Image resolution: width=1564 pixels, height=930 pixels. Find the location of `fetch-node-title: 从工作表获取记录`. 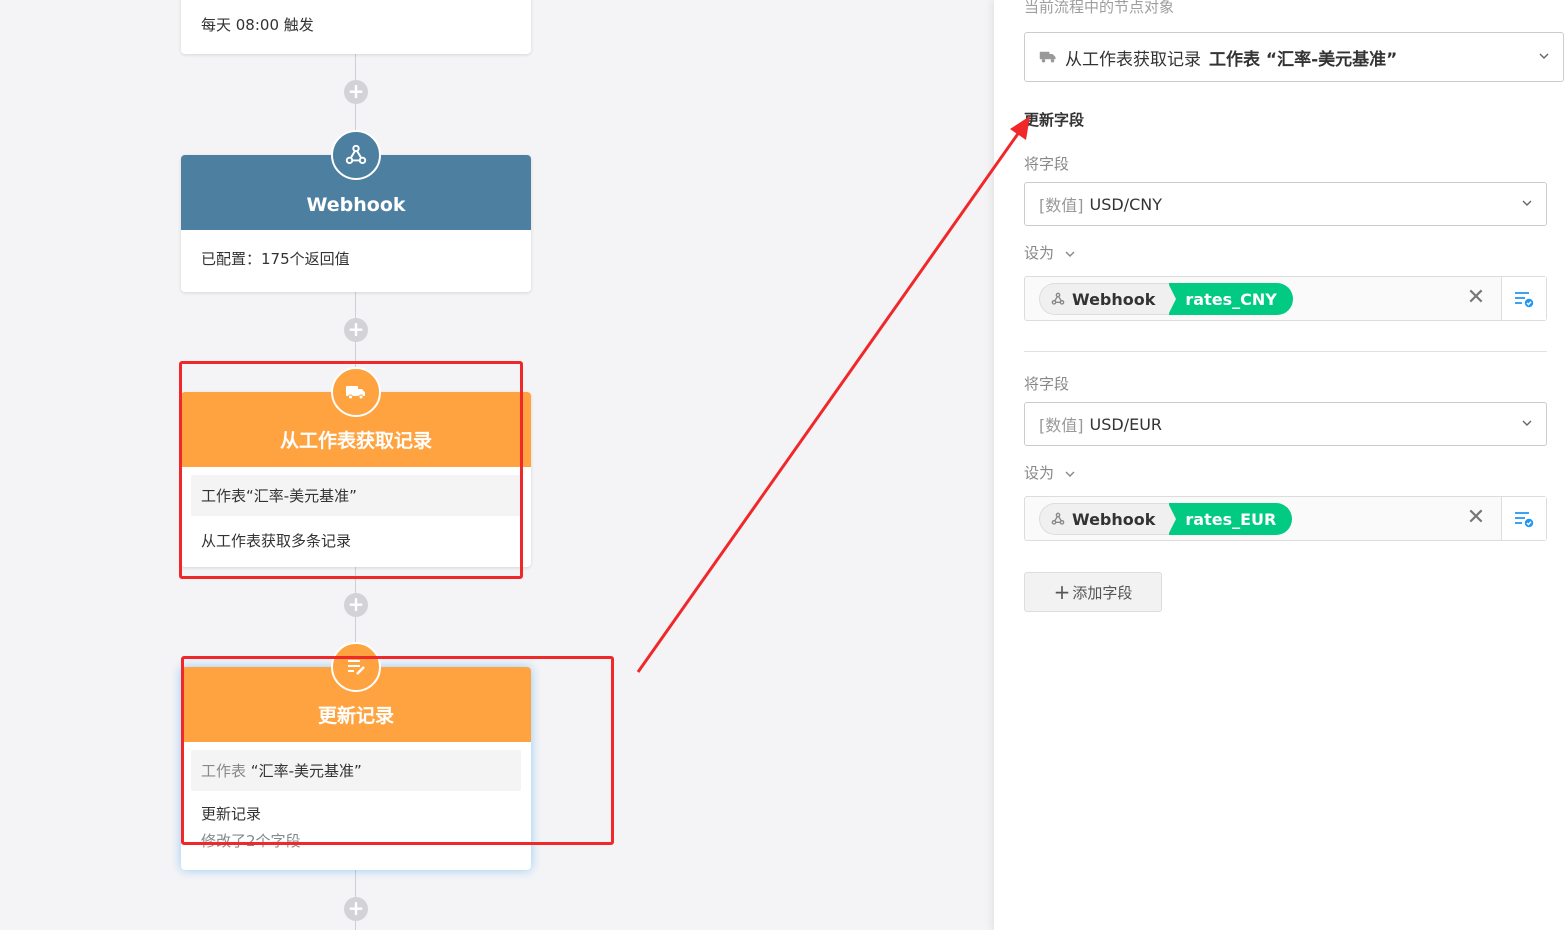

fetch-node-title: 从工作表获取记录 is located at coordinates (355, 441).